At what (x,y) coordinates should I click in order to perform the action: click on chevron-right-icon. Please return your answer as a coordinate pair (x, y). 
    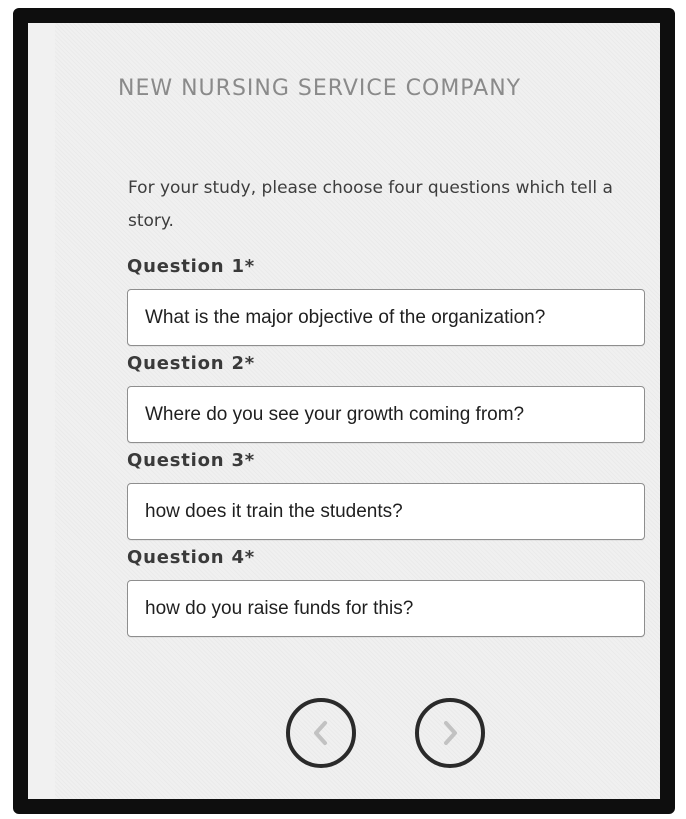
    Looking at the image, I should click on (450, 733).